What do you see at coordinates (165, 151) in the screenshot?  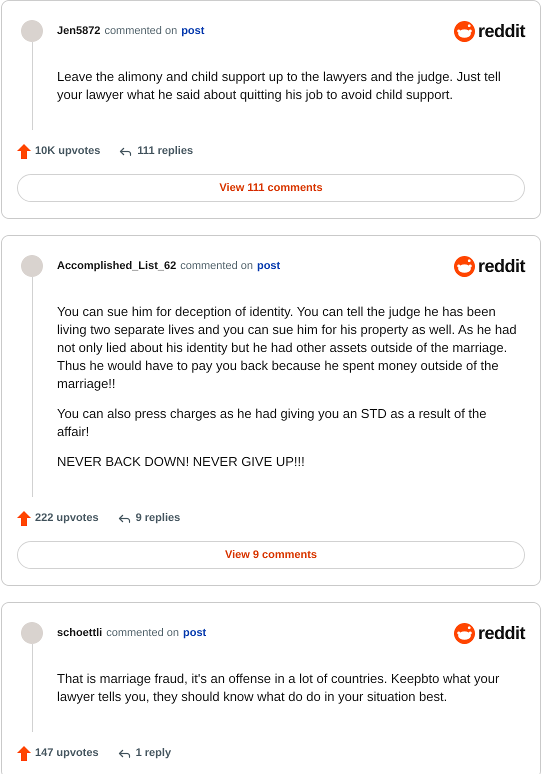 I see `reply-count: 111 replies` at bounding box center [165, 151].